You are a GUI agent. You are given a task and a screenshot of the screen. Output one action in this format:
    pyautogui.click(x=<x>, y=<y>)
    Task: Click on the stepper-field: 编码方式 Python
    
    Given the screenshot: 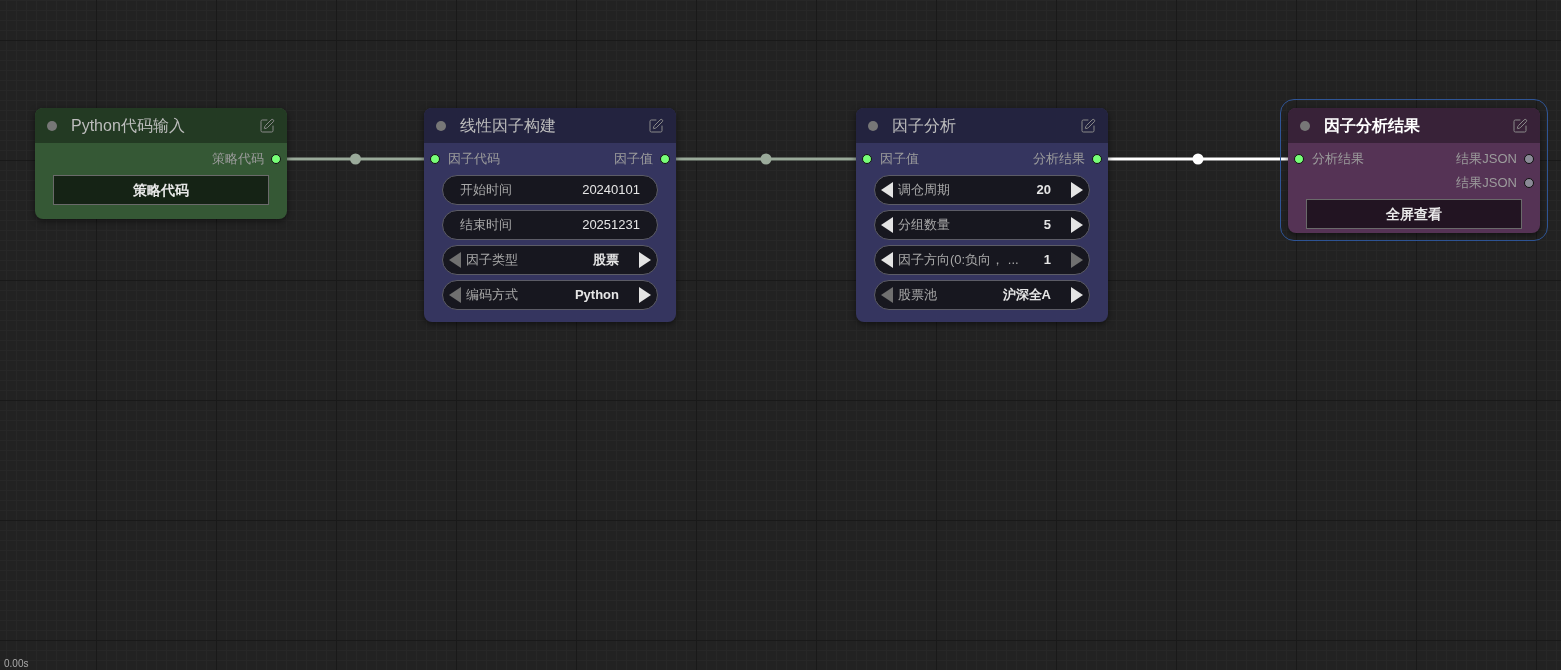 What is the action you would take?
    pyautogui.click(x=550, y=295)
    